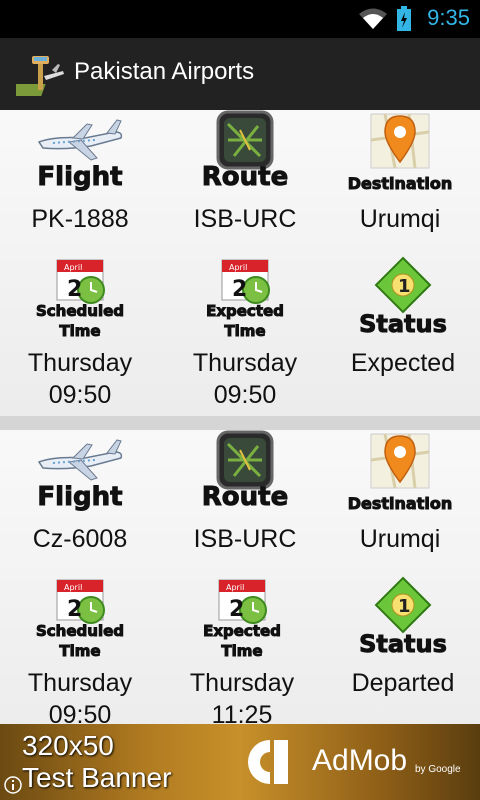 This screenshot has height=800, width=480. Describe the element at coordinates (448, 17) in the screenshot. I see `status-time: 9:35` at that location.